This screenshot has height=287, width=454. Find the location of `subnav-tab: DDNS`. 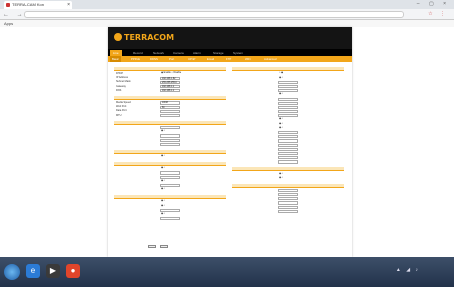

subnav-tab: DDNS is located at coordinates (154, 59).